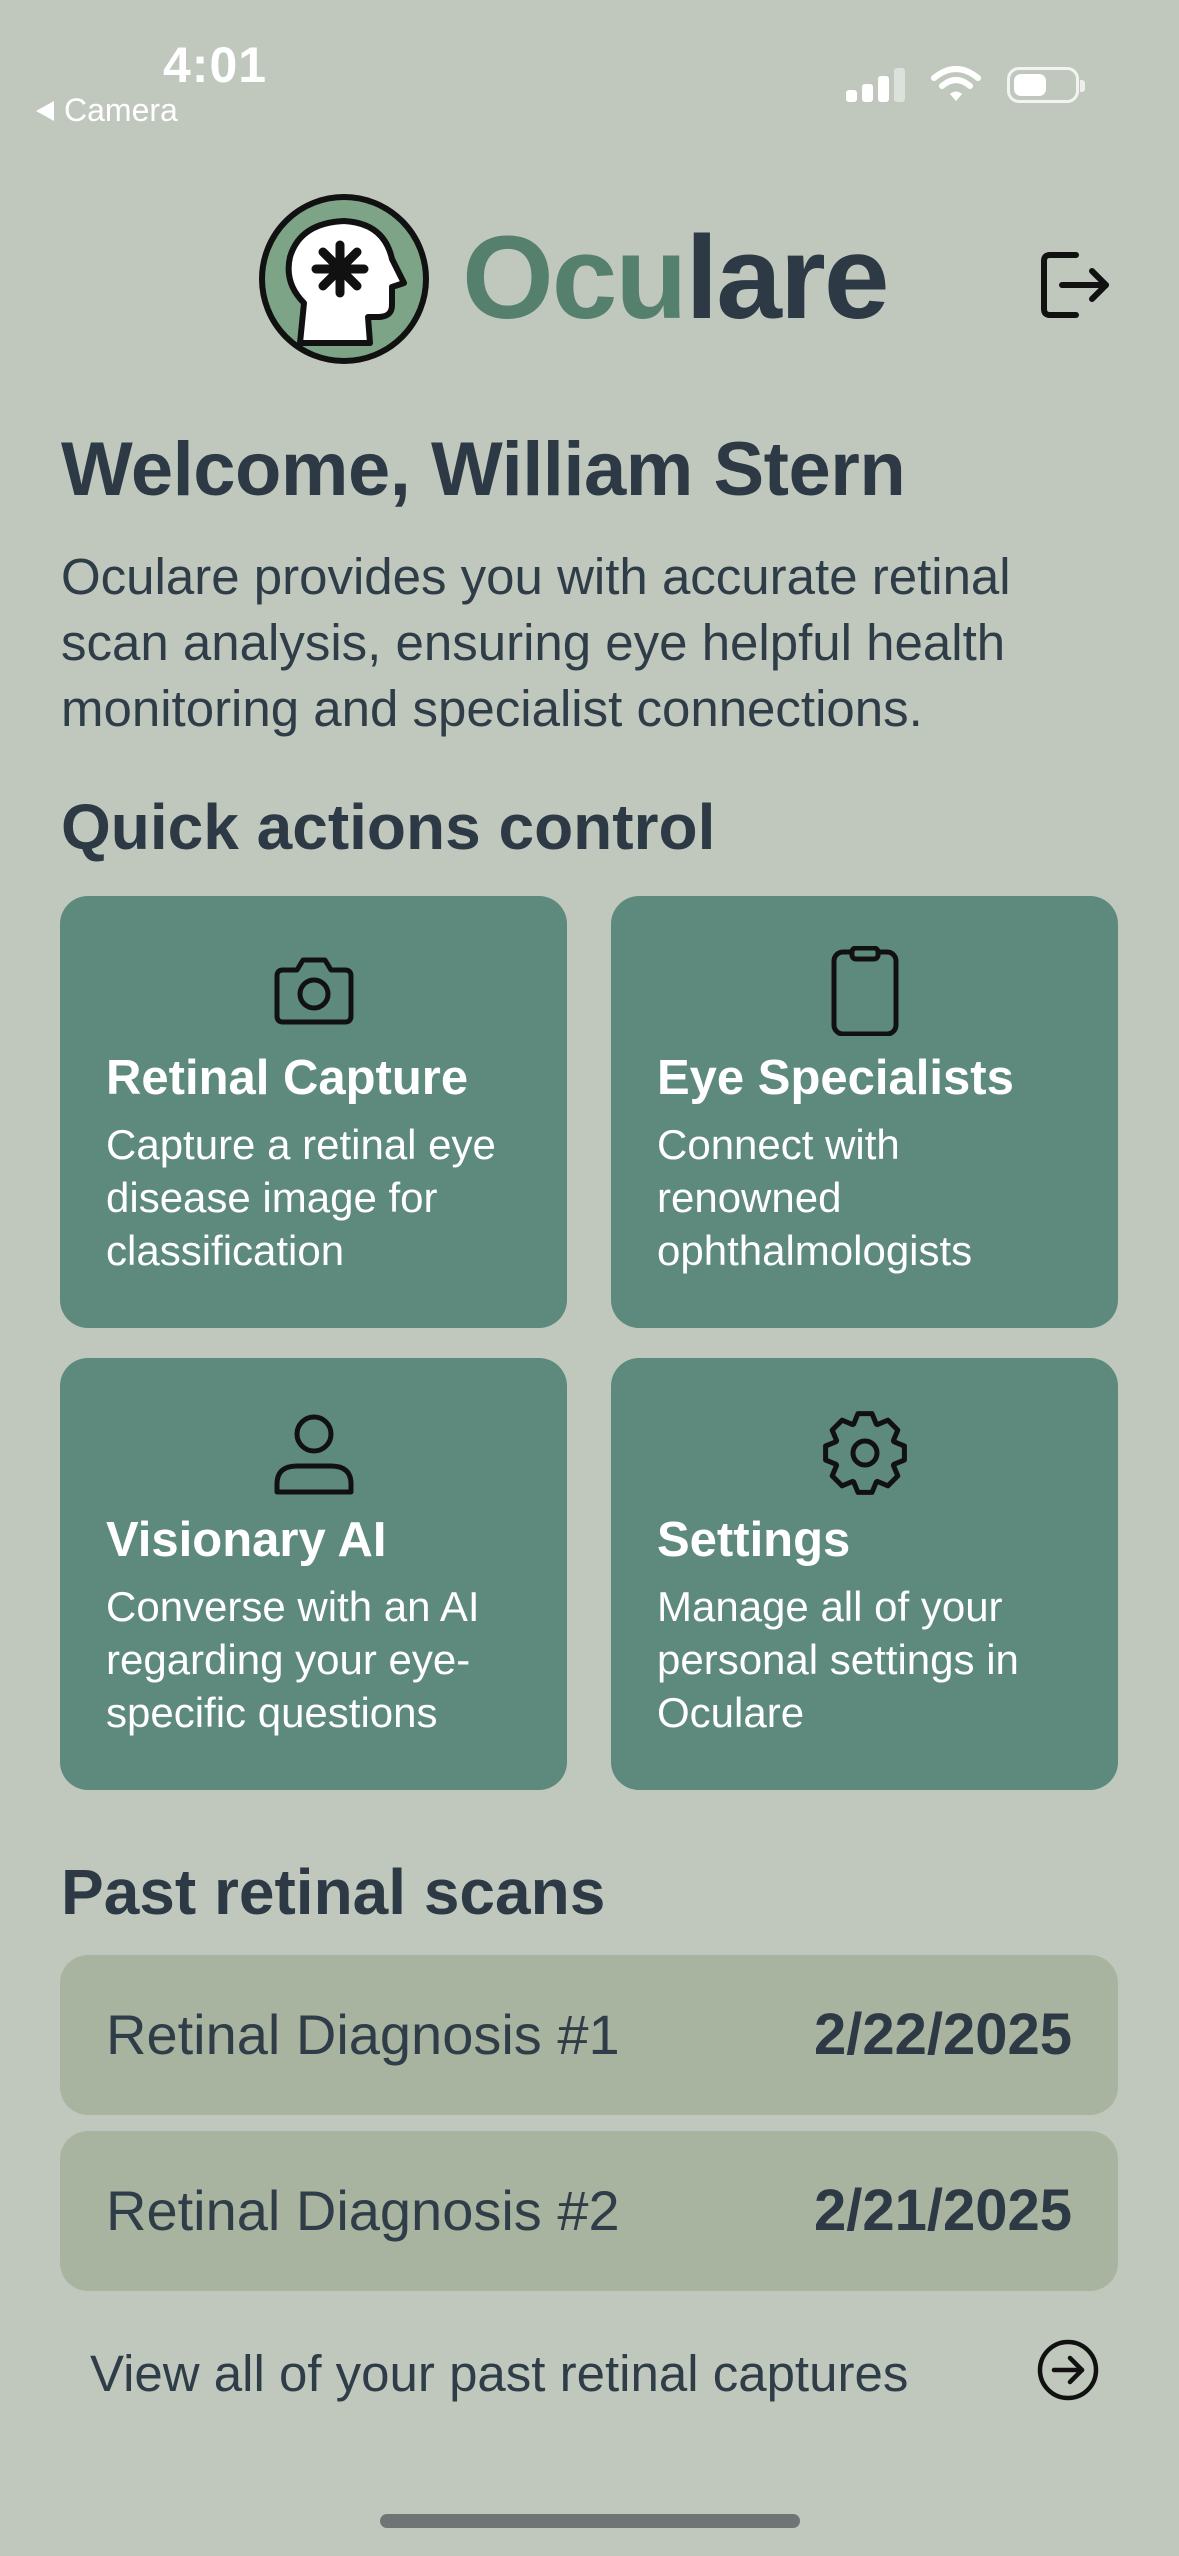  Describe the element at coordinates (388, 827) in the screenshot. I see `quick-actions-title: Quick actions control` at that location.